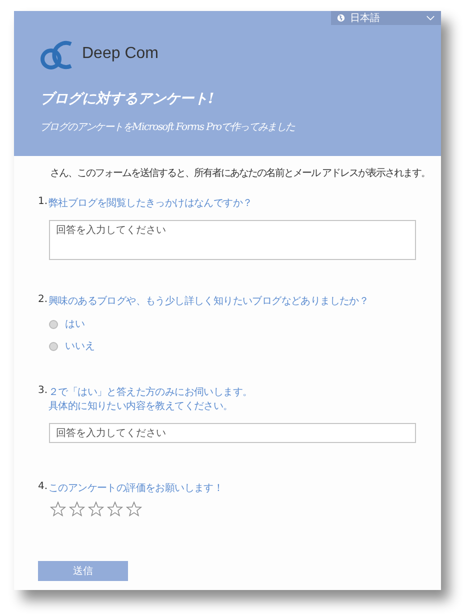 This screenshot has height=616, width=472. What do you see at coordinates (43, 487) in the screenshot?
I see `question-number: 4.` at bounding box center [43, 487].